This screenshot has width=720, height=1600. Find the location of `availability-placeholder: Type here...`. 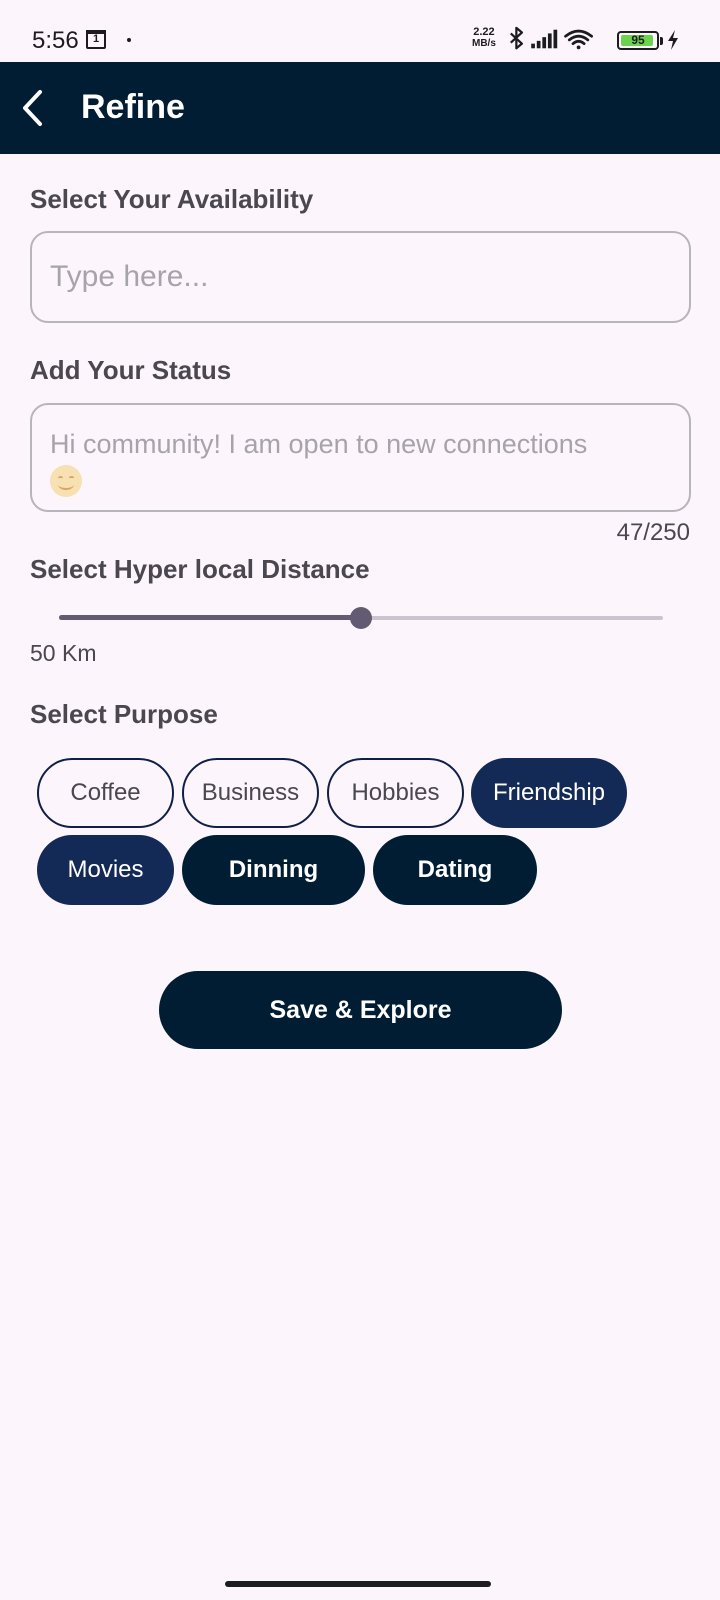

availability-placeholder: Type here... is located at coordinates (129, 276).